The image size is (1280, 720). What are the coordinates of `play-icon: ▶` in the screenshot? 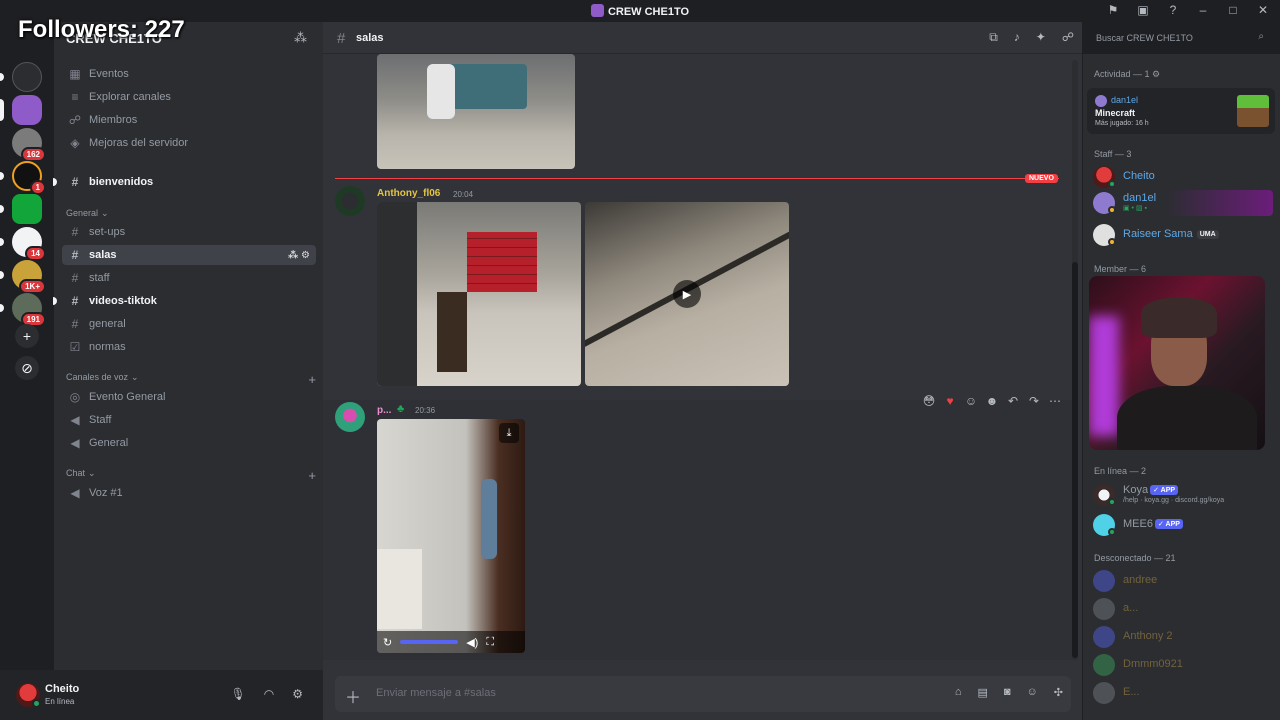 It's located at (687, 294).